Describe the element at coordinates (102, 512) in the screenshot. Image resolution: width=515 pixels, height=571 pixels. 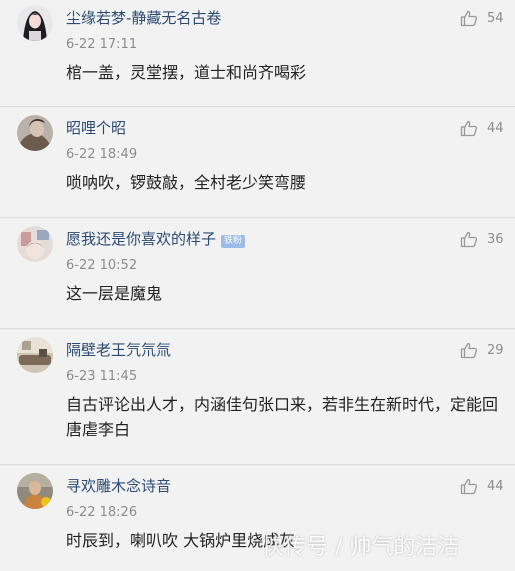
I see `comment-time: 6-22 18:26` at that location.